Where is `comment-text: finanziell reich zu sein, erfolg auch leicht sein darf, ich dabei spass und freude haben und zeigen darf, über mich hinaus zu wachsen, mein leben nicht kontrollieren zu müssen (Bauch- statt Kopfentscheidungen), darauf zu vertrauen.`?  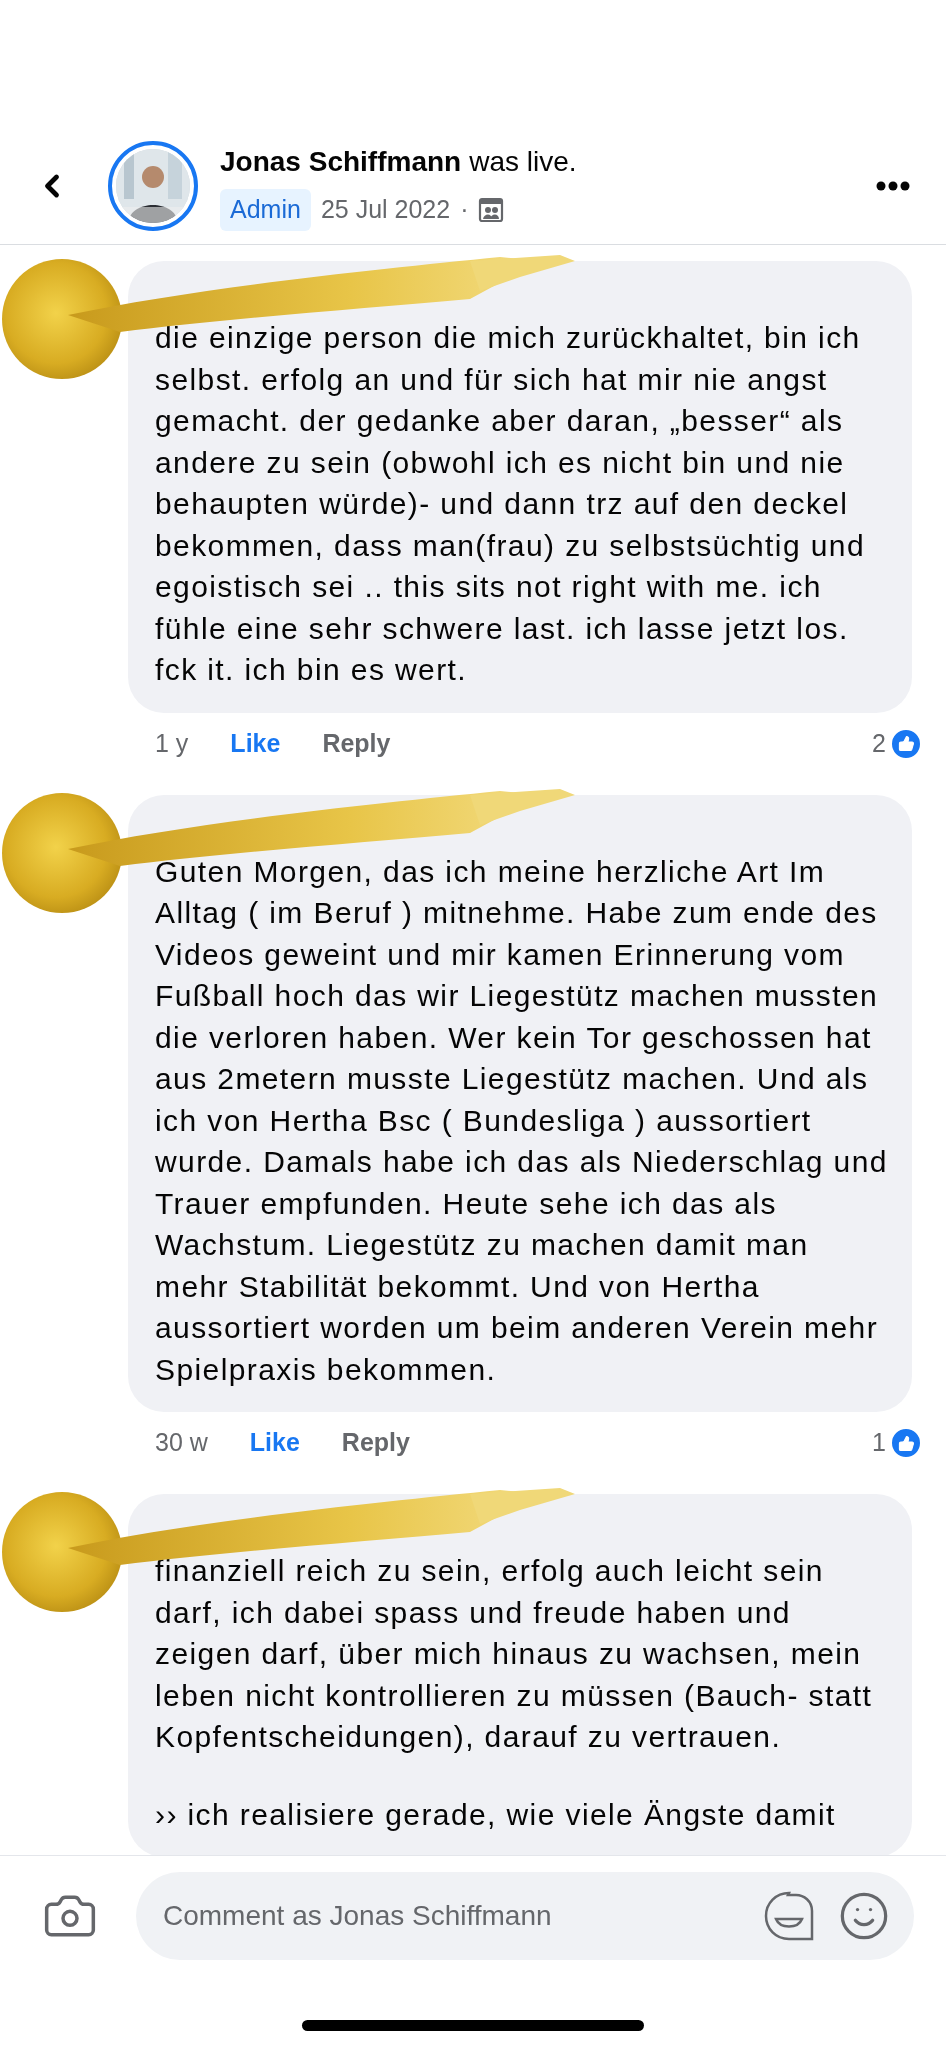
comment-text: finanziell reich zu sein, erfolg auch leicht sein darf, ich dabei spass und freude haben und zeigen darf, über mich hinaus zu wachsen, mein leben nicht kontrollieren zu müssen (Bauch- statt Kopfentscheidungen), darauf zu vertrauen. is located at coordinates (514, 1654).